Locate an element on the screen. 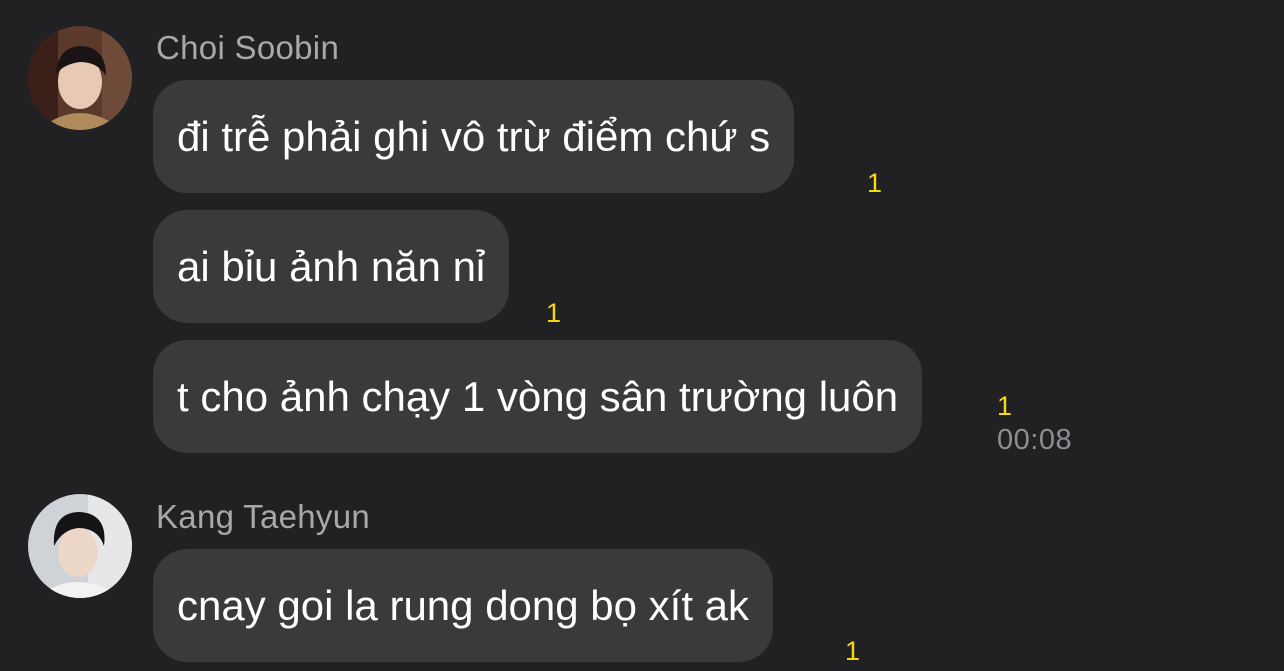  message-text: ai bỉu ảnh năn nỉ is located at coordinates (331, 266).